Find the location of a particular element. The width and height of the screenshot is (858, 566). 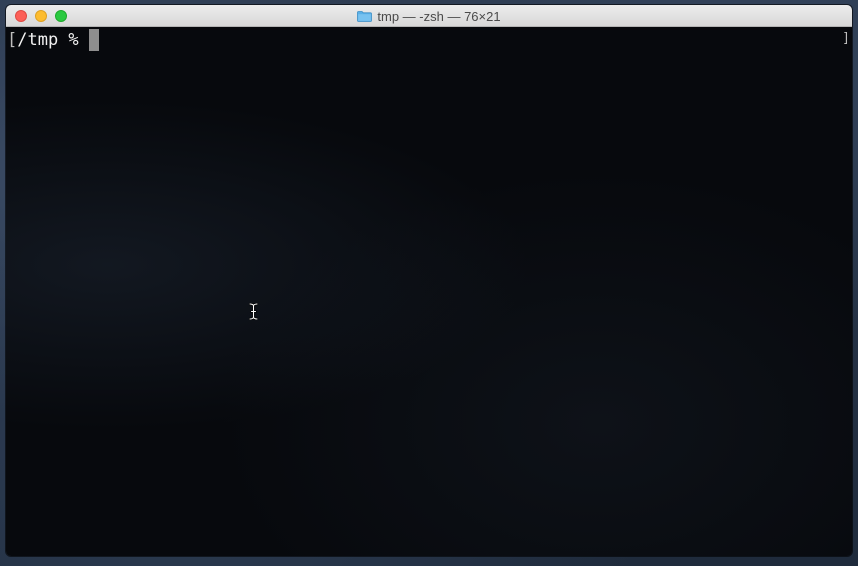

prompt-text: /tmp % is located at coordinates (48, 40).